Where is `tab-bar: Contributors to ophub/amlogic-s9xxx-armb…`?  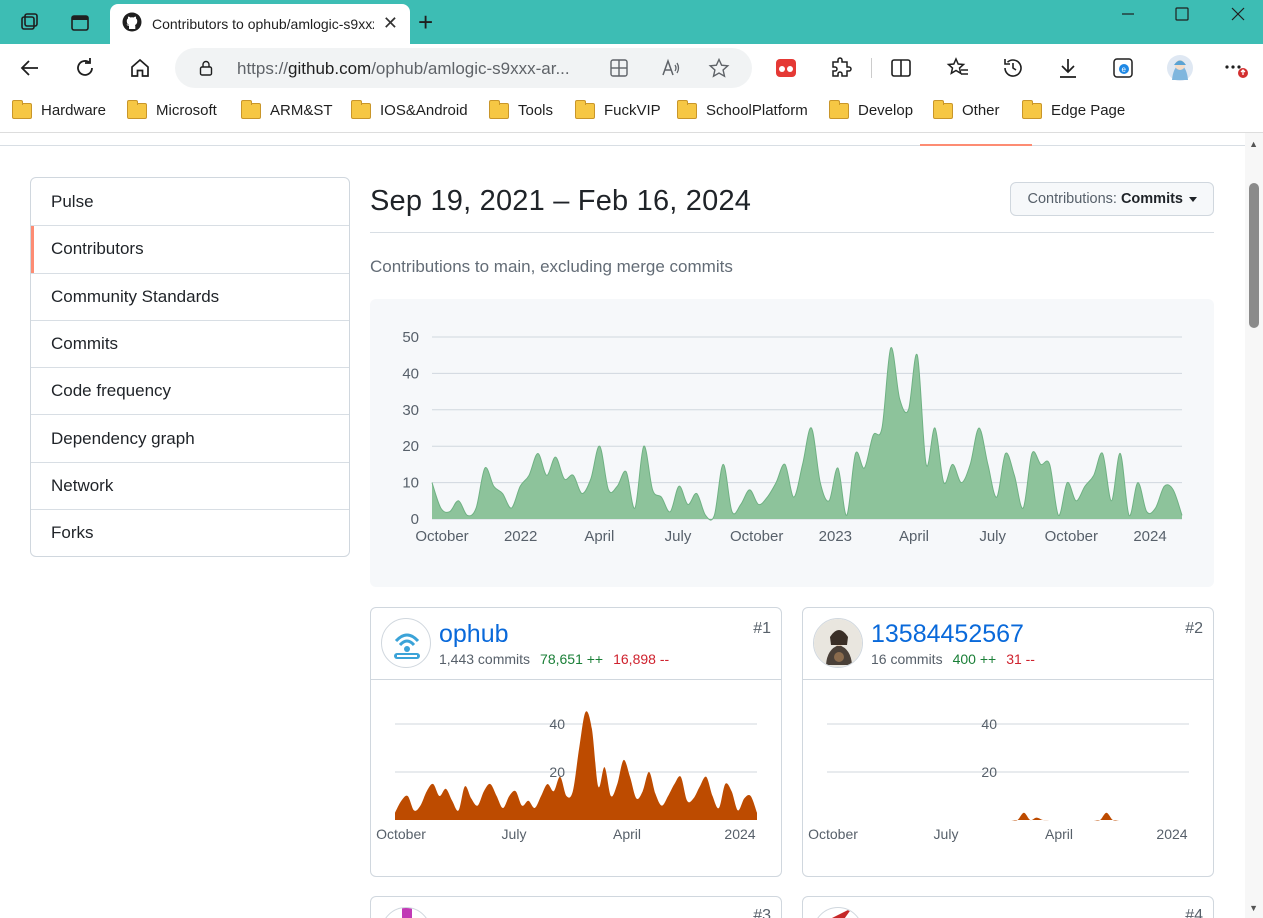 tab-bar: Contributors to ophub/amlogic-s9xxx-armb… is located at coordinates (631, 22).